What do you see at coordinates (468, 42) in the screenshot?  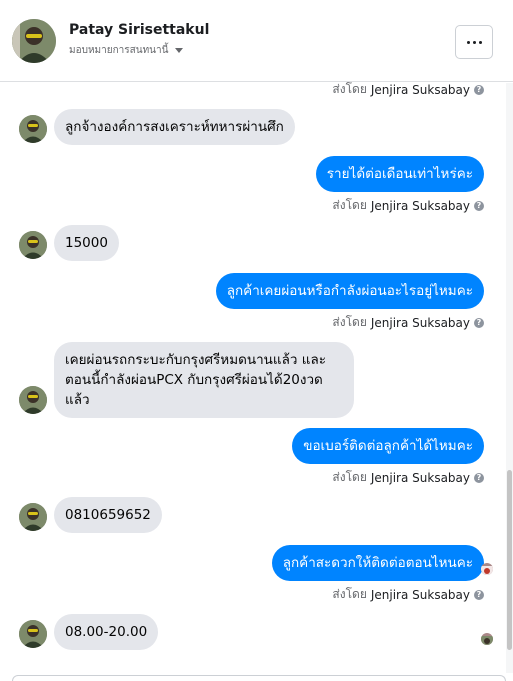 I see `more-dots-icon` at bounding box center [468, 42].